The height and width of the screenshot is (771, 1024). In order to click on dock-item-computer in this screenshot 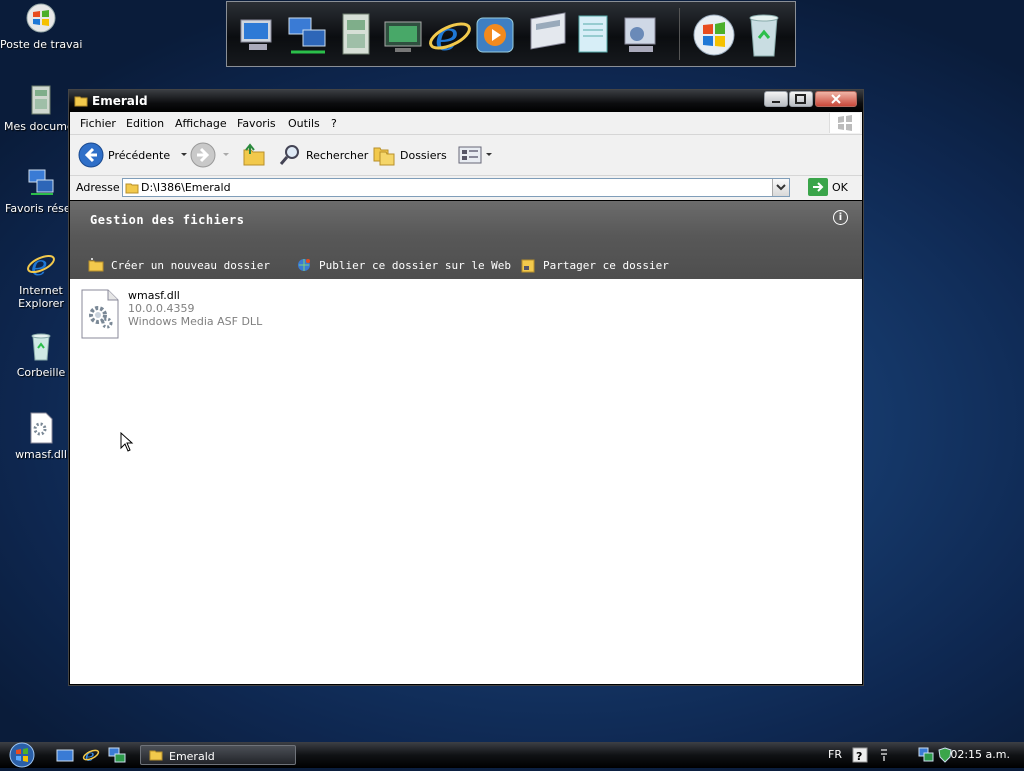, I will do `click(258, 35)`.